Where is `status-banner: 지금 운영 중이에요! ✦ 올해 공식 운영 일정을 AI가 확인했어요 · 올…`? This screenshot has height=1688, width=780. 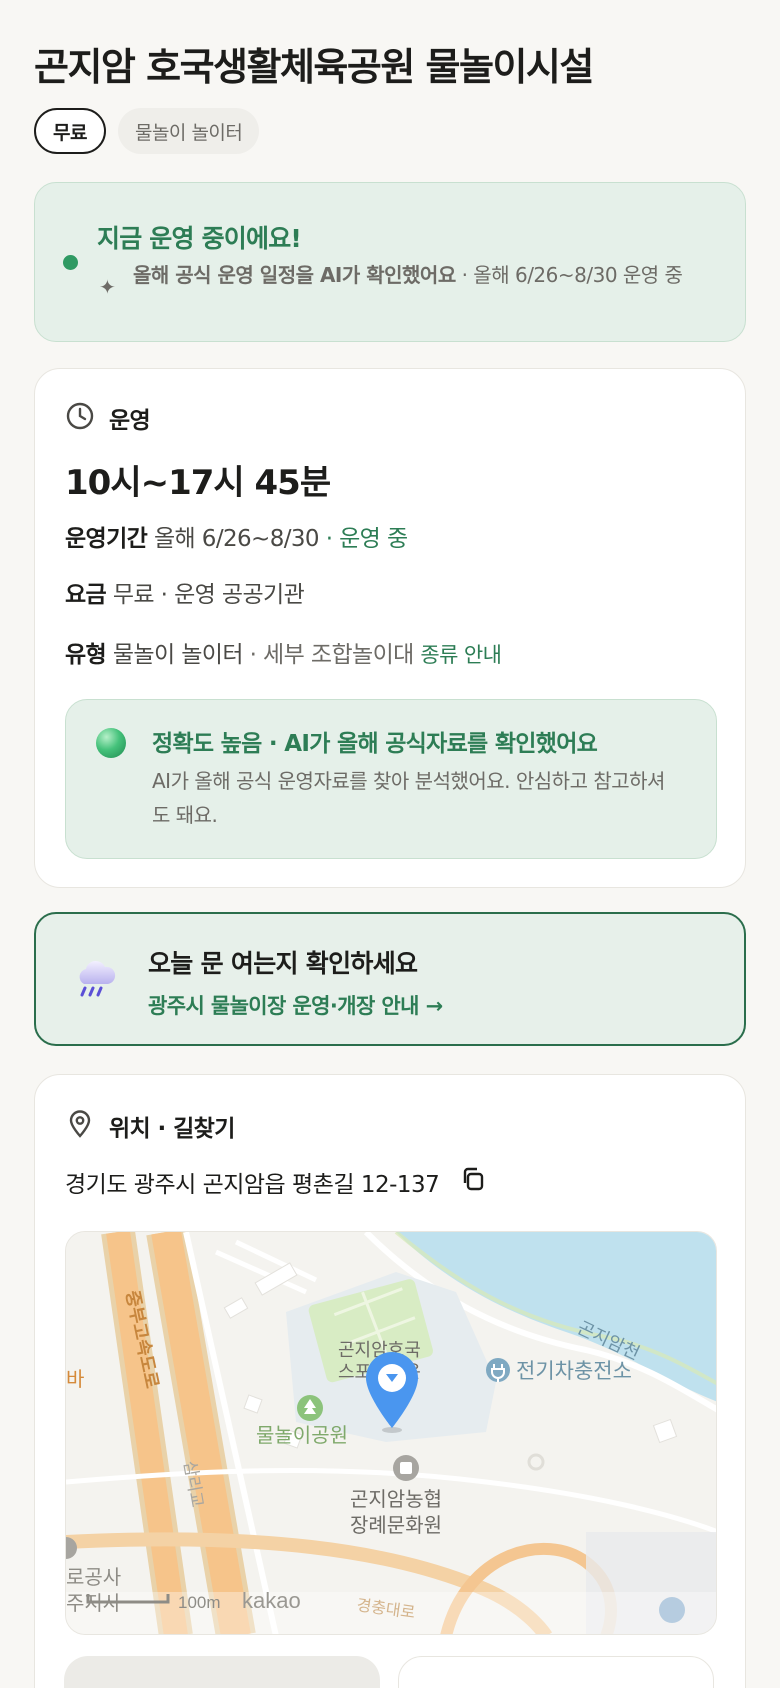
status-banner: 지금 운영 중이에요! ✦ 올해 공식 운영 일정을 AI가 확인했어요 · 올… is located at coordinates (390, 262).